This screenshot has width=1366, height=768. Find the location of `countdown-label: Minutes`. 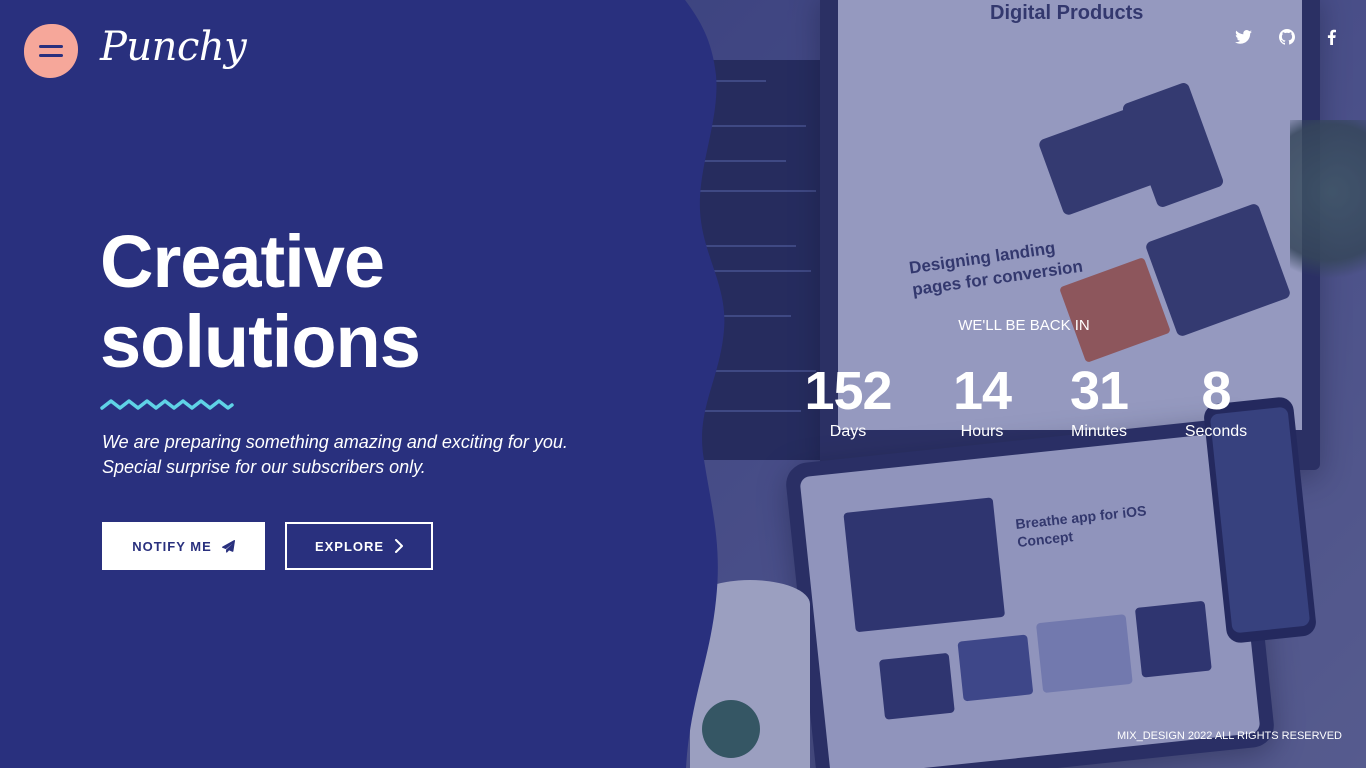

countdown-label: Minutes is located at coordinates (1099, 431).